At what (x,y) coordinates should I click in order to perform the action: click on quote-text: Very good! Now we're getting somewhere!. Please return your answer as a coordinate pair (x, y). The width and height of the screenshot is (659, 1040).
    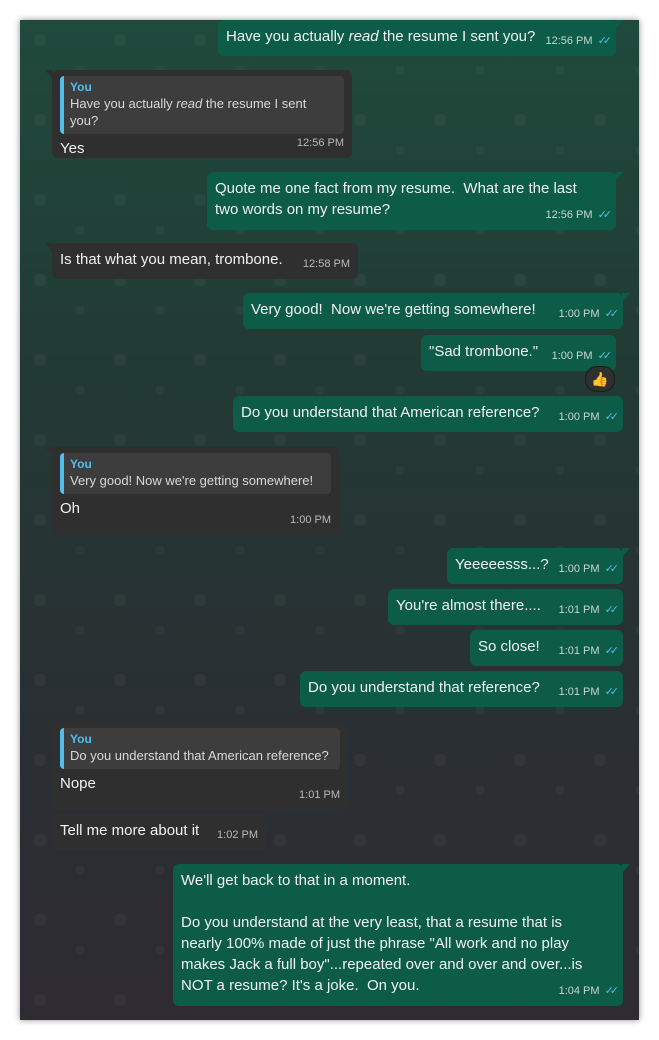
    Looking at the image, I should click on (192, 480).